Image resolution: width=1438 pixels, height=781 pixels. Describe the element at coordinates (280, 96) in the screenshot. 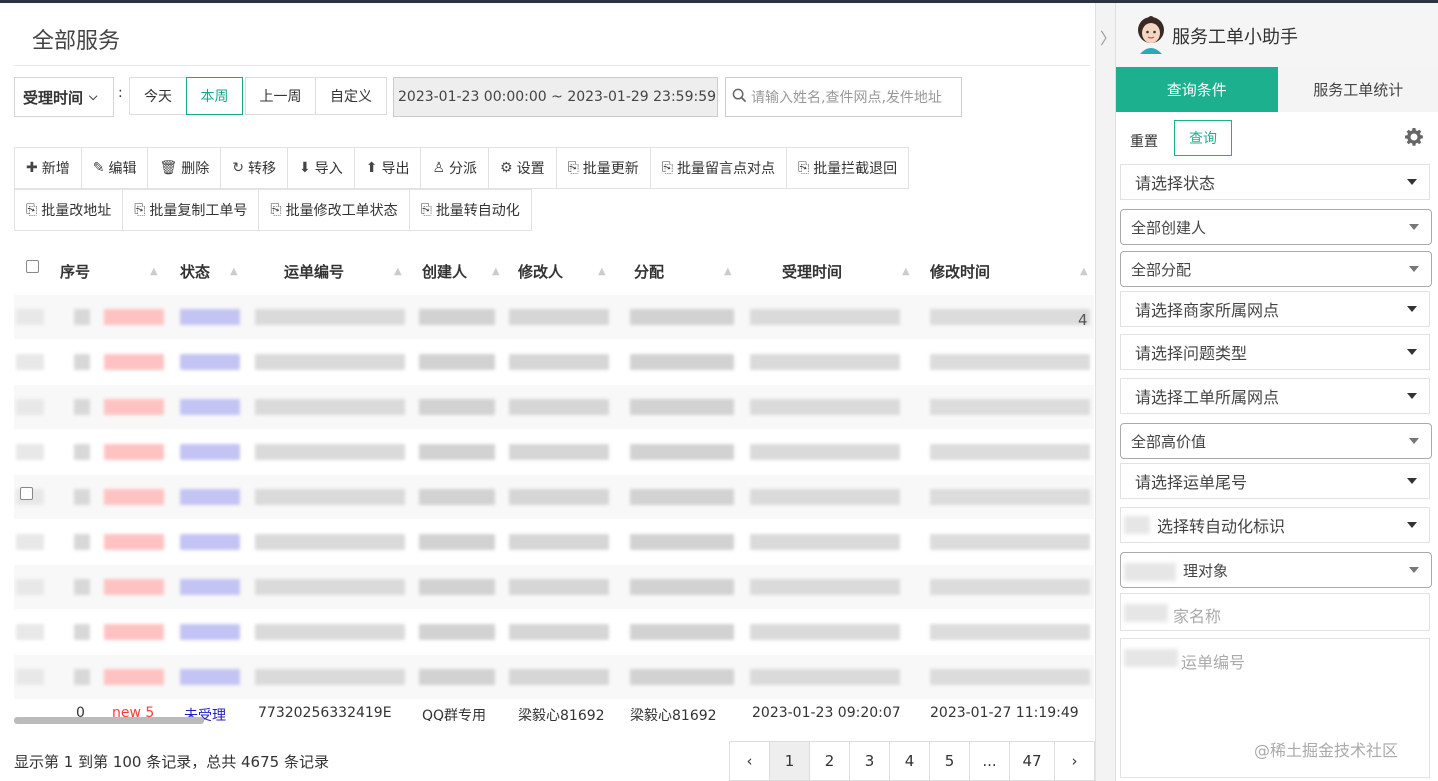

I see `segment-last-week: 上一周` at that location.